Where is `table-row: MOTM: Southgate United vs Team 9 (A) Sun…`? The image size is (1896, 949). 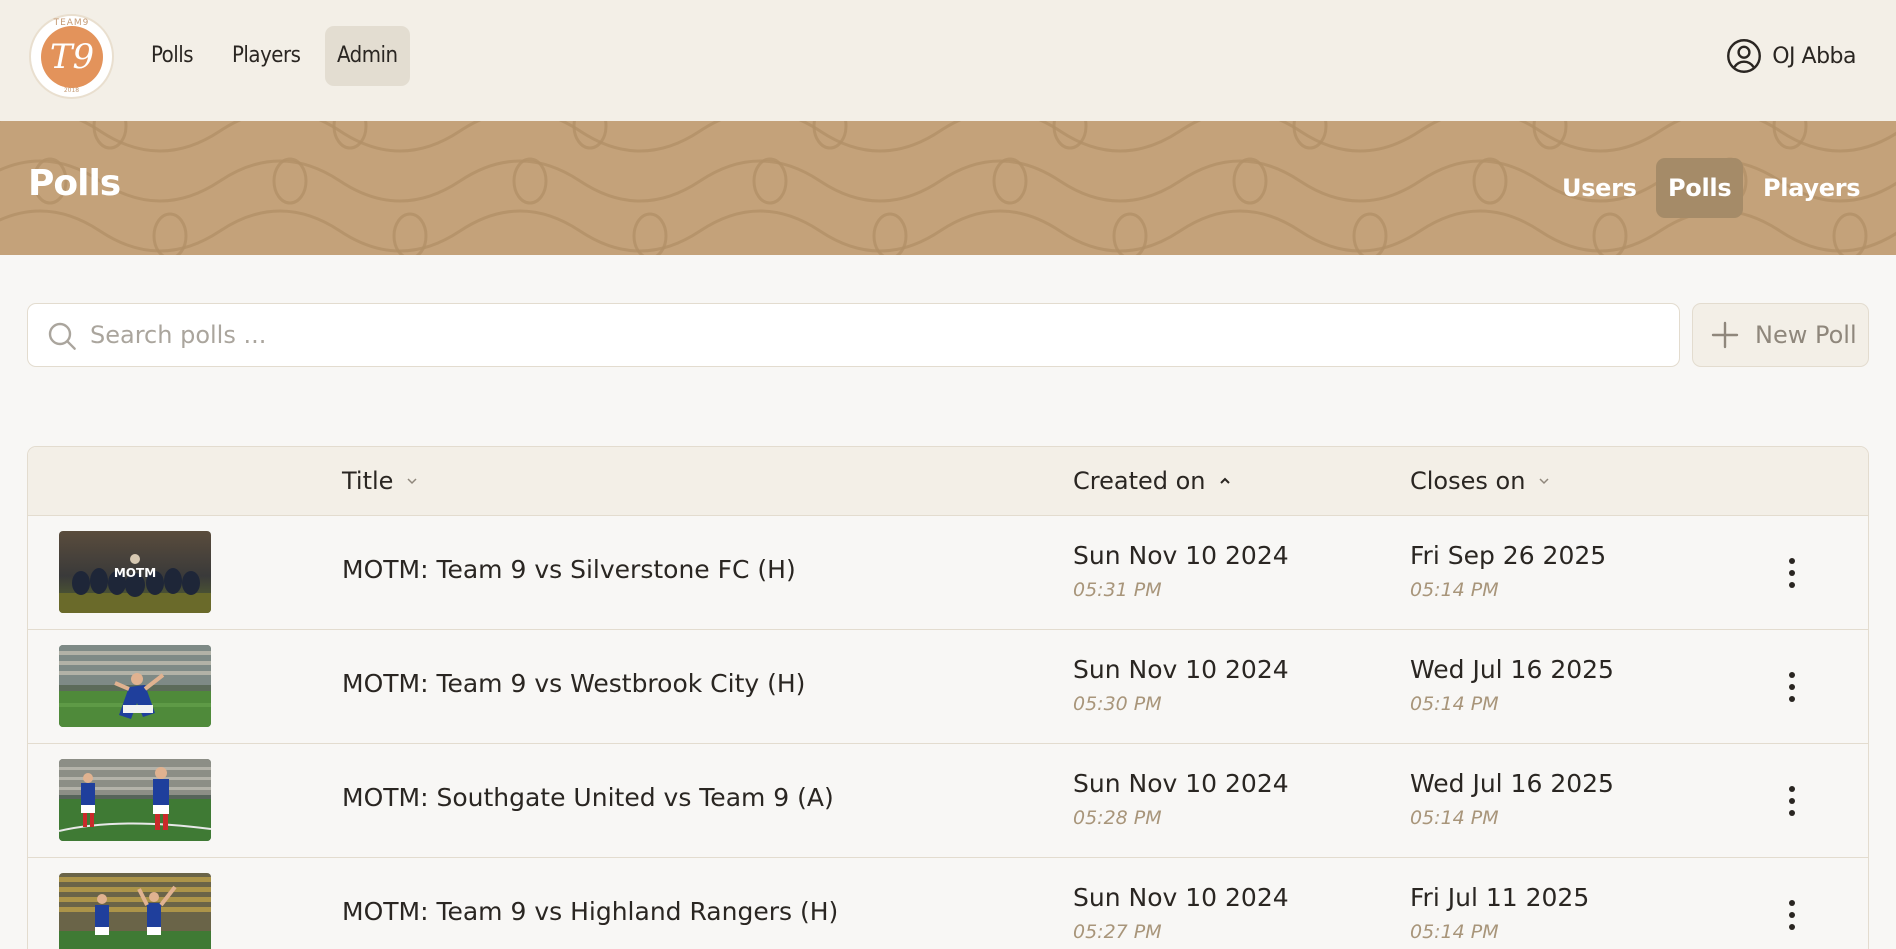 table-row: MOTM: Southgate United vs Team 9 (A) Sun… is located at coordinates (948, 801).